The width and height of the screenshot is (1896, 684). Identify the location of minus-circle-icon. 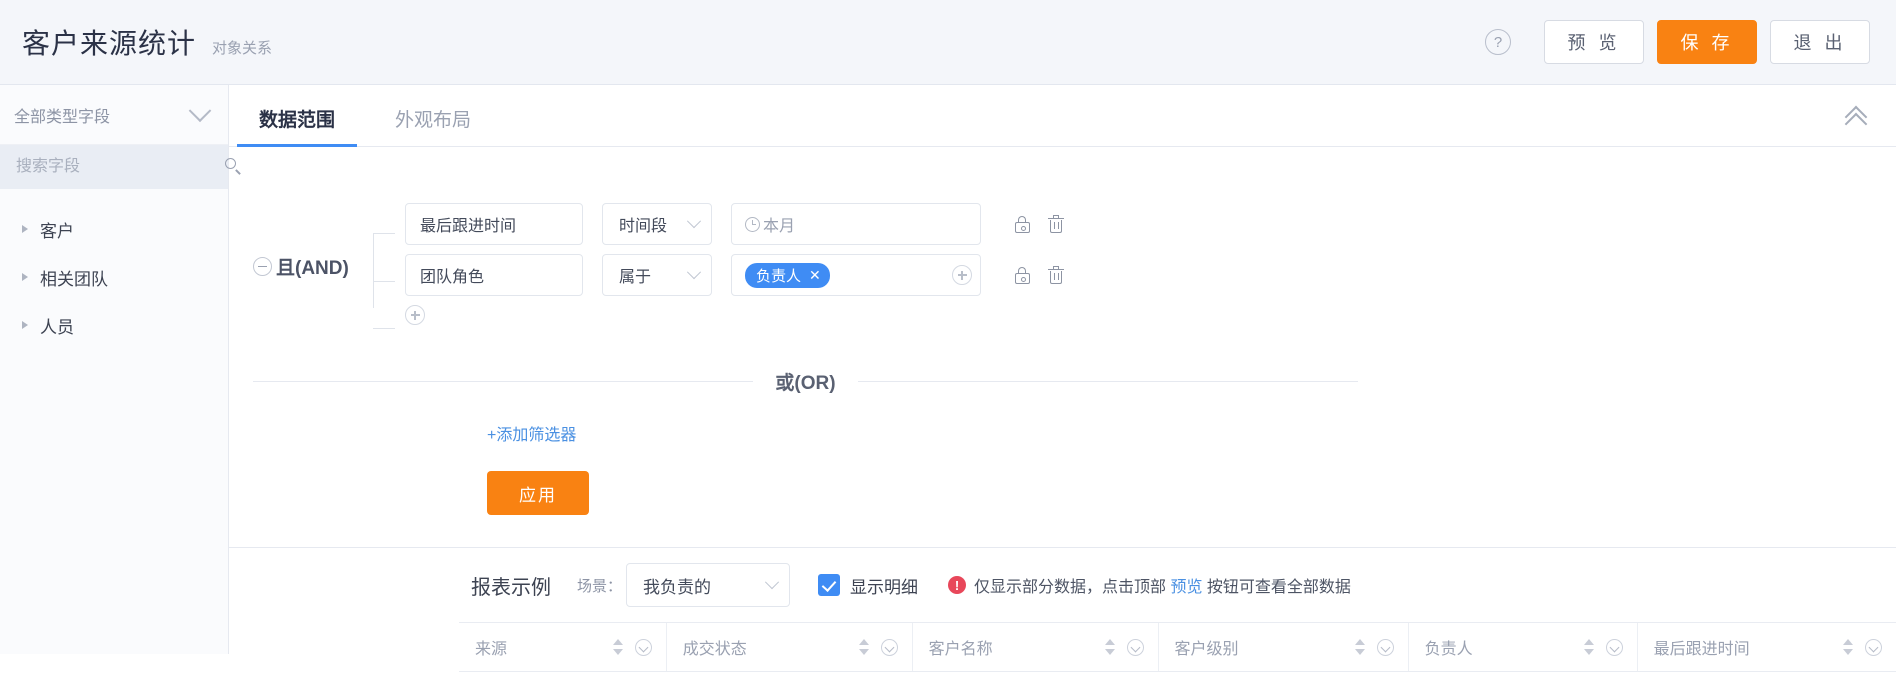
(262, 266).